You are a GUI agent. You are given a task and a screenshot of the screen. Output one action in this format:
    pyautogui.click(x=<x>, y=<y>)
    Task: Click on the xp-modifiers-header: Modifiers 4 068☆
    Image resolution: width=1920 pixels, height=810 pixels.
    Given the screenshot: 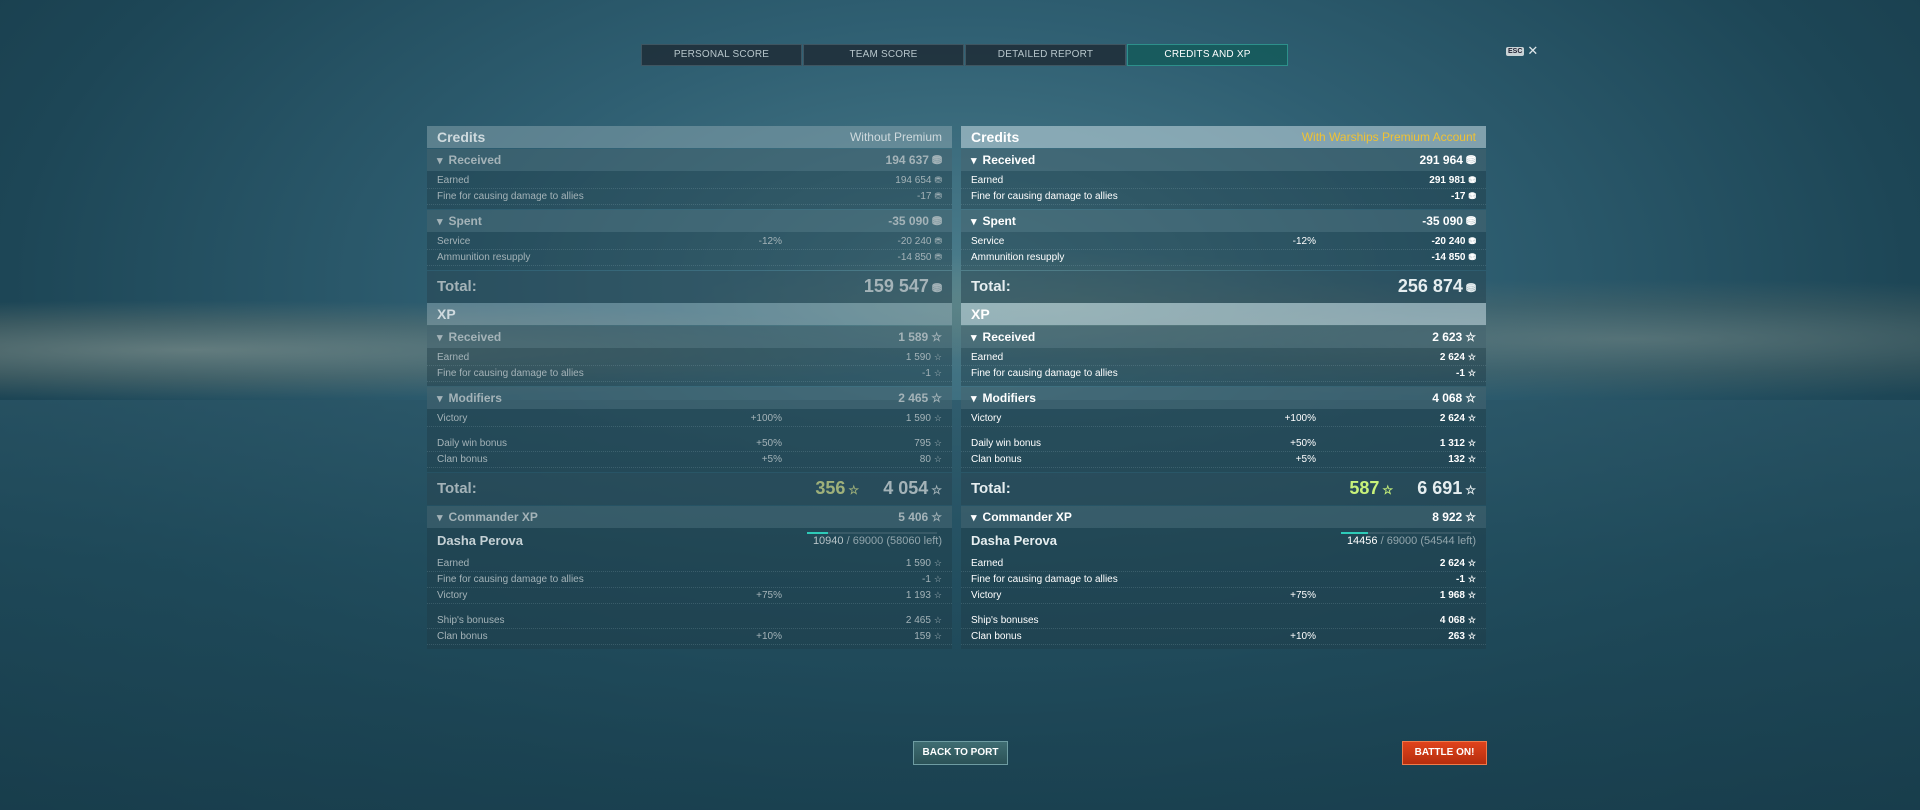 What is the action you would take?
    pyautogui.click(x=1223, y=398)
    